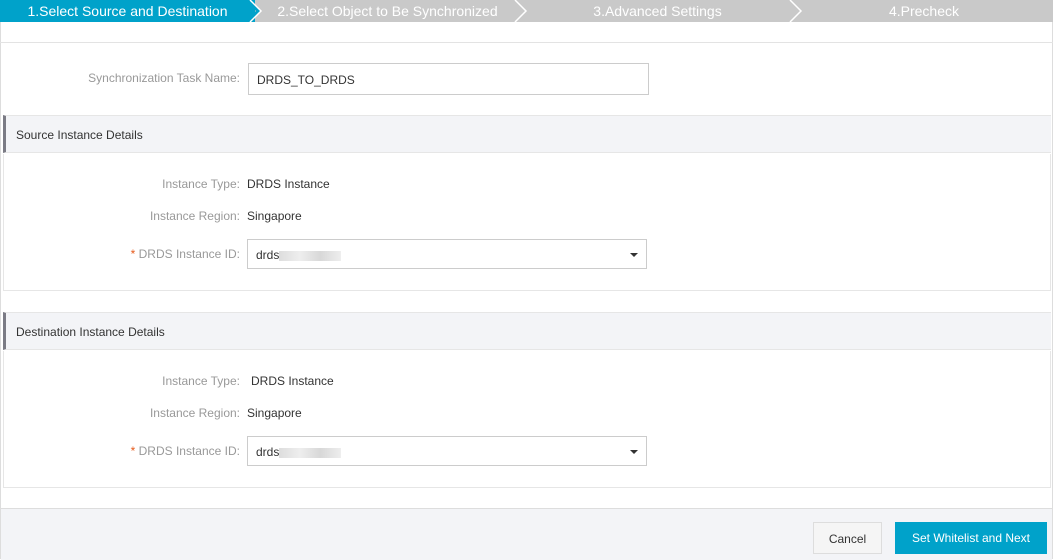  I want to click on destination-instance-select: drds, so click(447, 451).